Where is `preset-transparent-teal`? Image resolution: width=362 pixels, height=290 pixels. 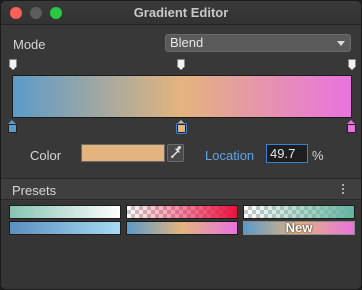
preset-transparent-teal is located at coordinates (299, 212).